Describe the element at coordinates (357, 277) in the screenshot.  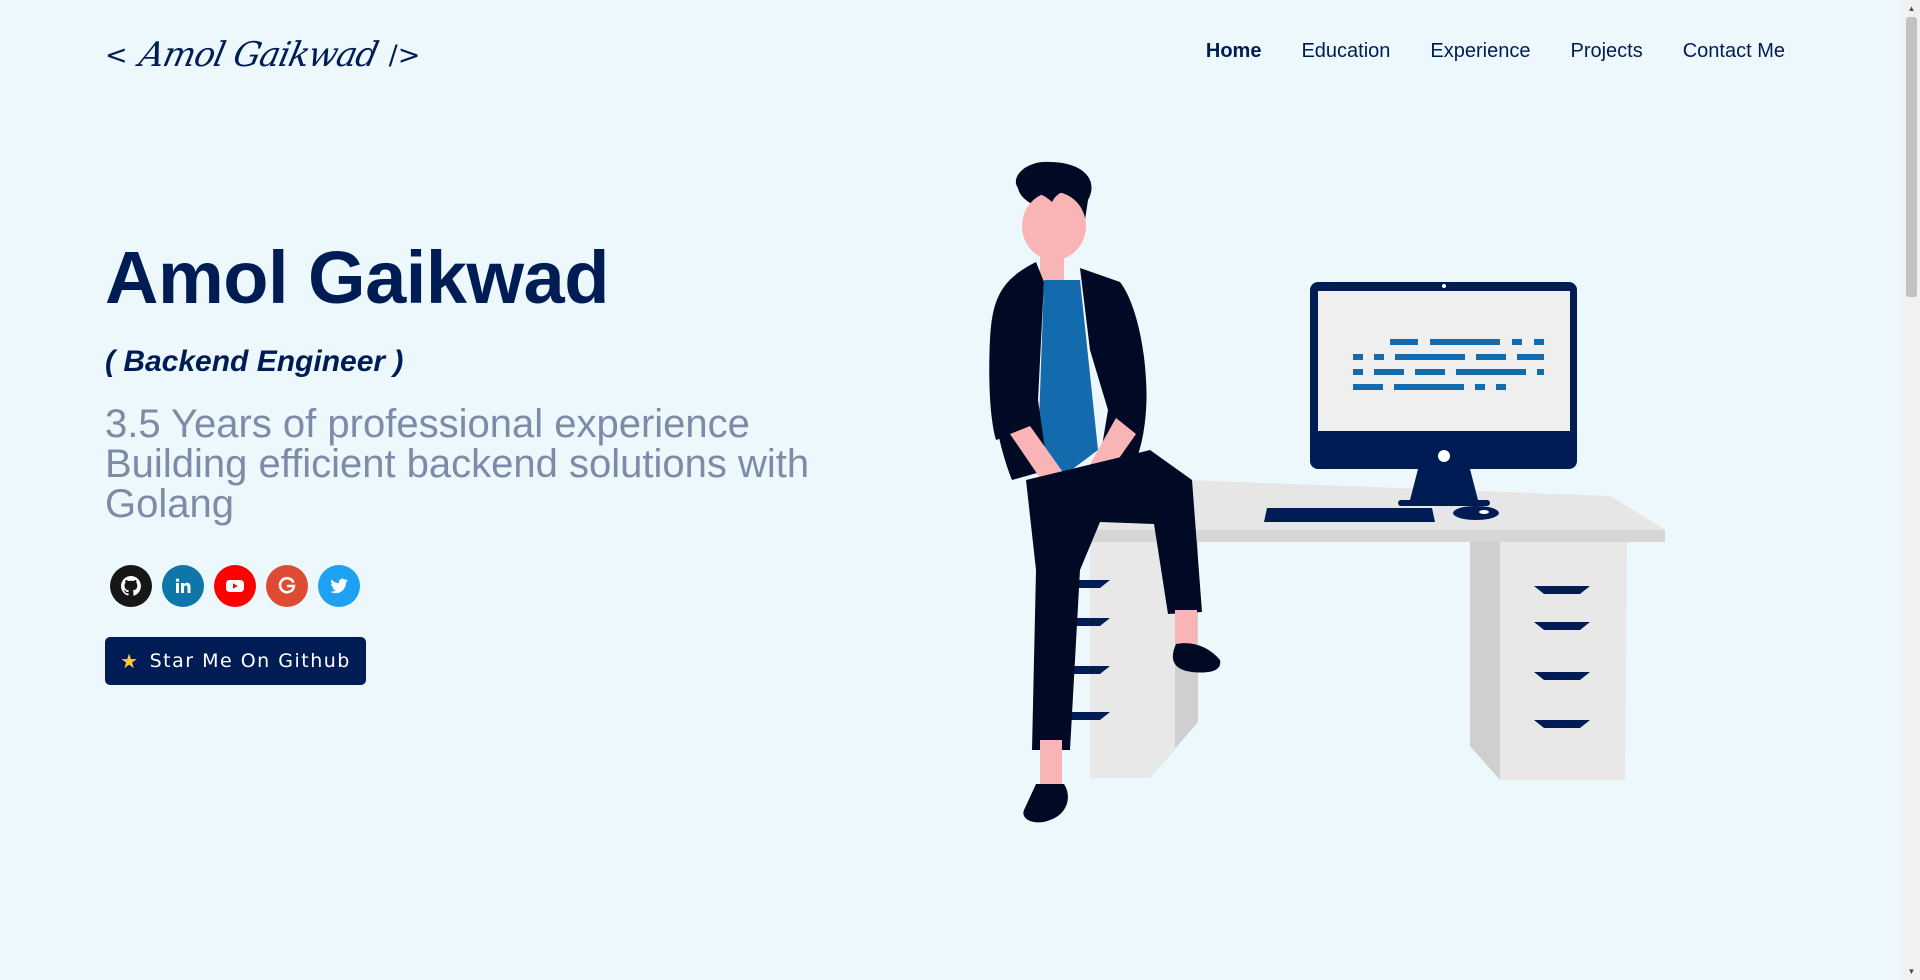
I see `hero-name: Amol Gaikwad` at that location.